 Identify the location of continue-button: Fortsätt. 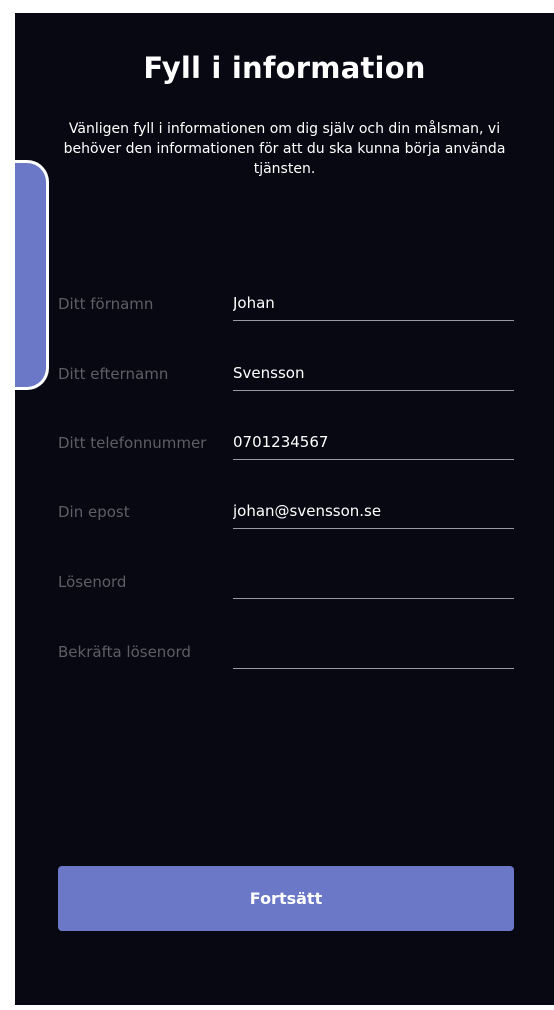
(286, 898).